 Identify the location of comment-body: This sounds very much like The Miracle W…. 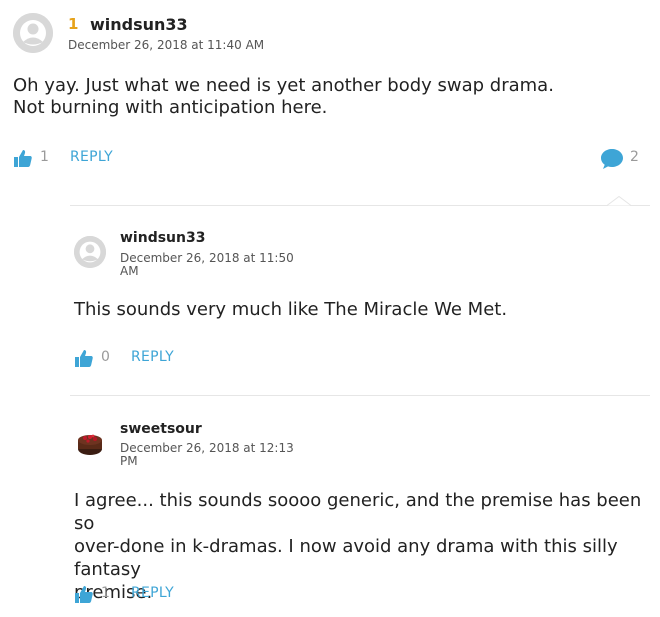
(291, 309).